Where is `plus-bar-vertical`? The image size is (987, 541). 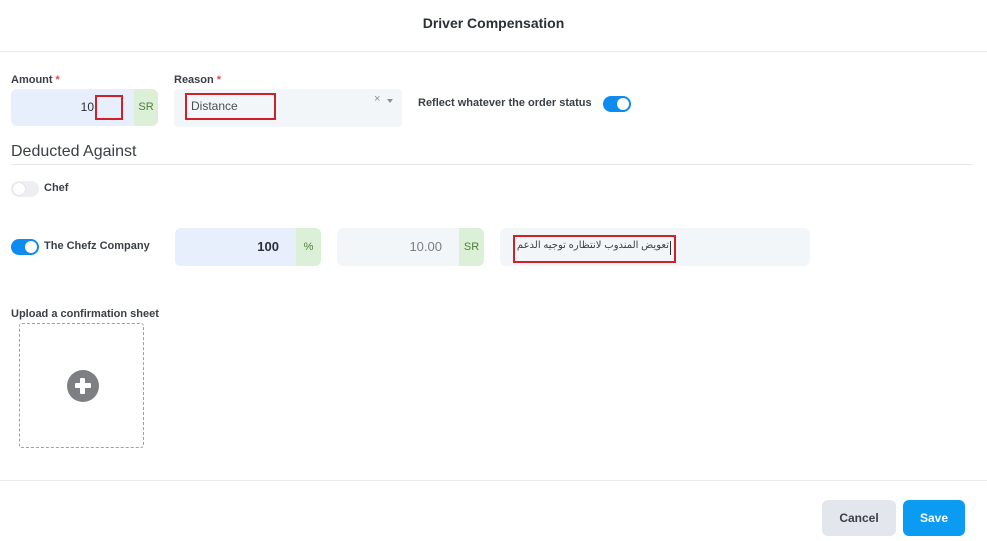 plus-bar-vertical is located at coordinates (82, 386).